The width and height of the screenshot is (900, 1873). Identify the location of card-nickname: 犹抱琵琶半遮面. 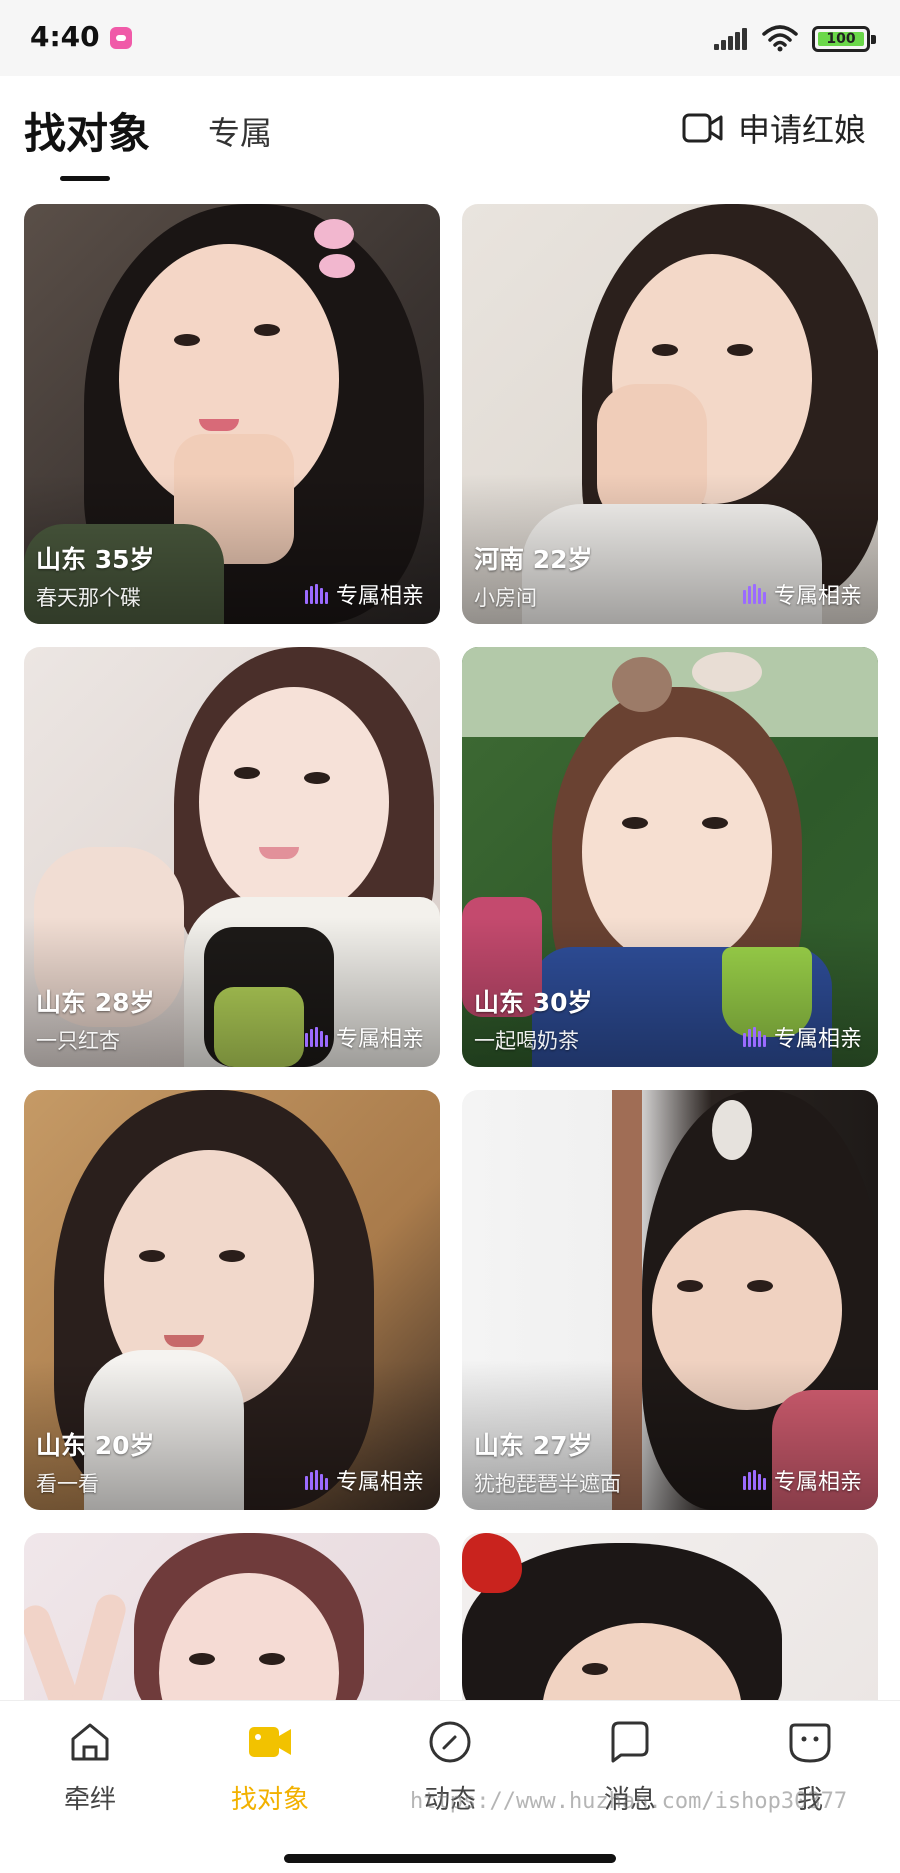
(547, 1484).